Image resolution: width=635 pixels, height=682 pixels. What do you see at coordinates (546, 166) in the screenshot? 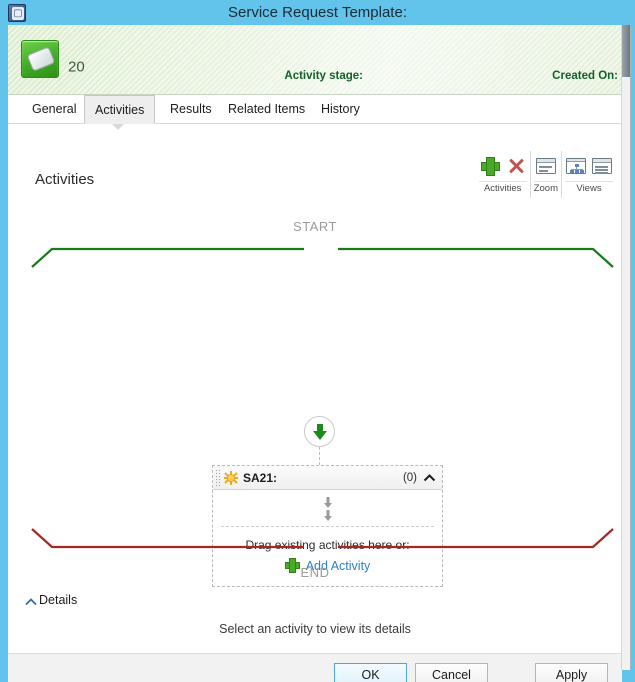
I see `zoom-window-icon` at bounding box center [546, 166].